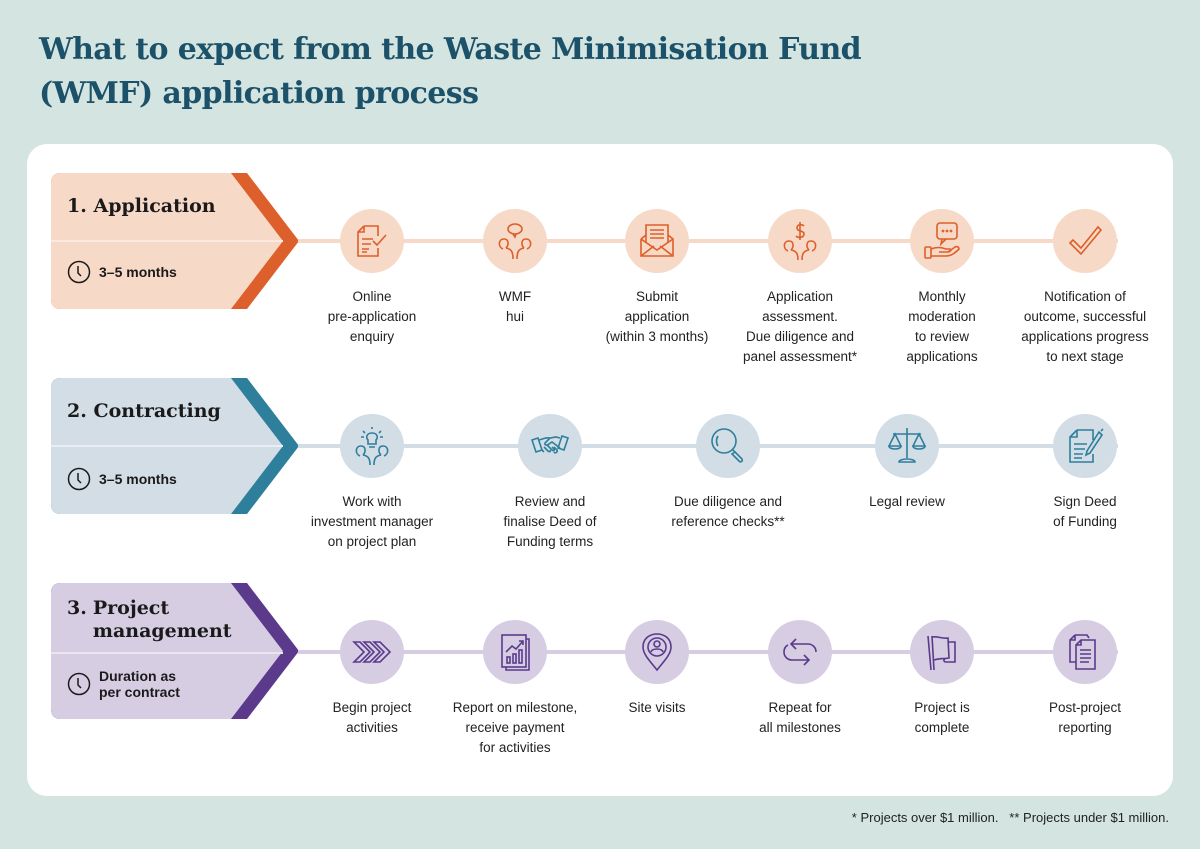  I want to click on hand-speech-bubble-icon, so click(942, 240).